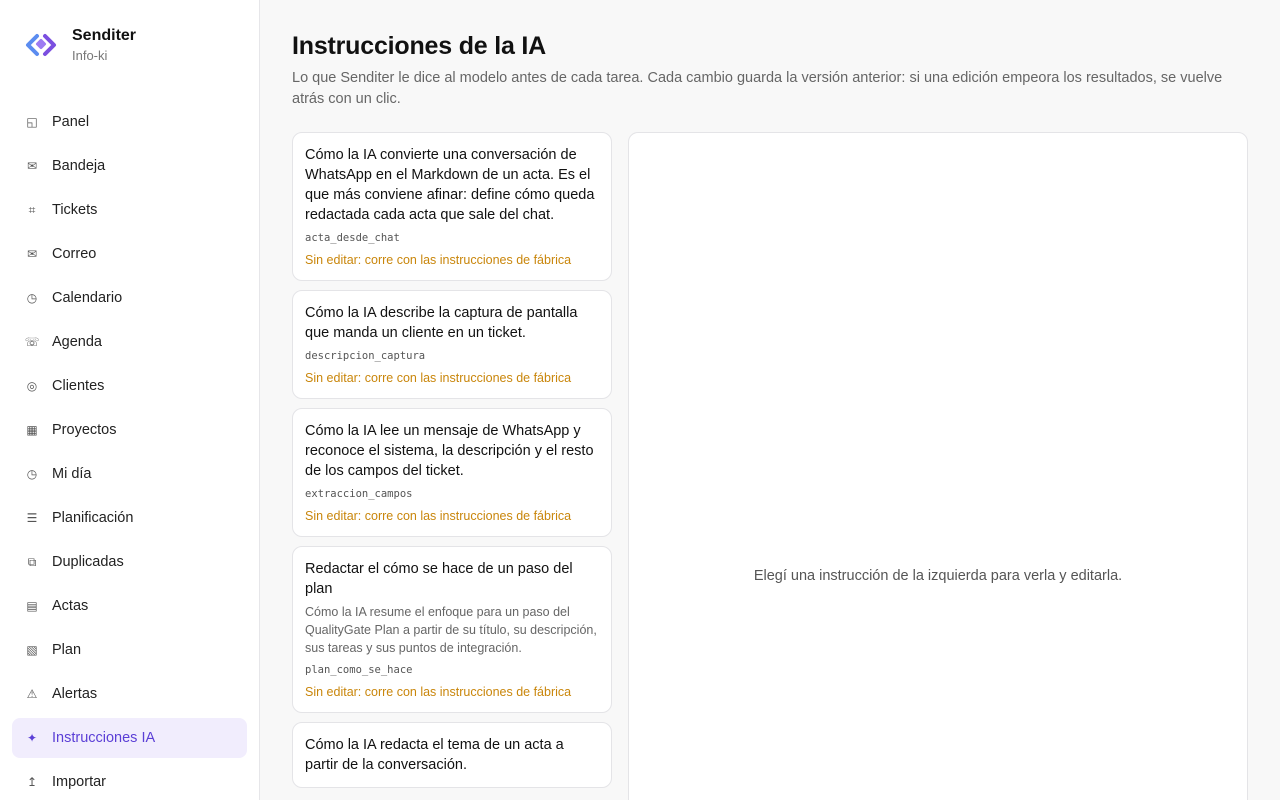 The height and width of the screenshot is (800, 1280). I want to click on sidebar-item-label: Calendario, so click(87, 298).